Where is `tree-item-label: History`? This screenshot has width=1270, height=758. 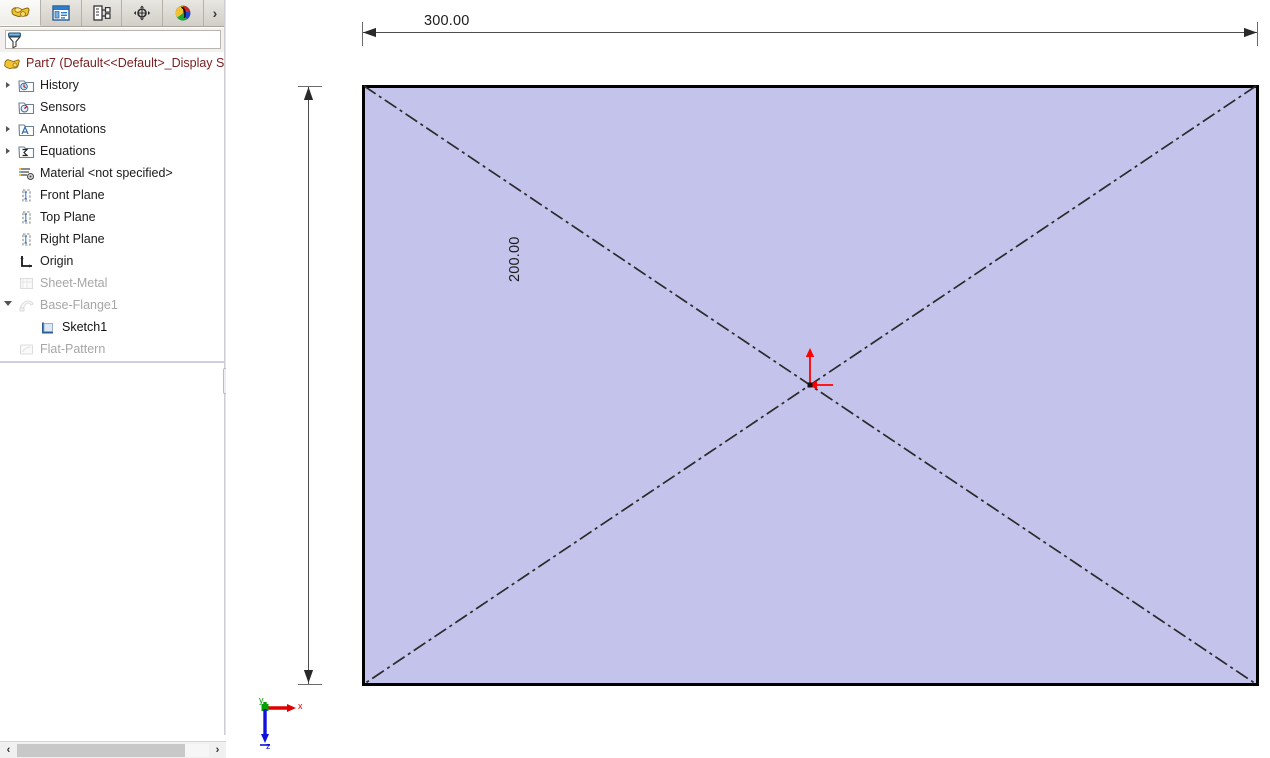 tree-item-label: History is located at coordinates (59, 84).